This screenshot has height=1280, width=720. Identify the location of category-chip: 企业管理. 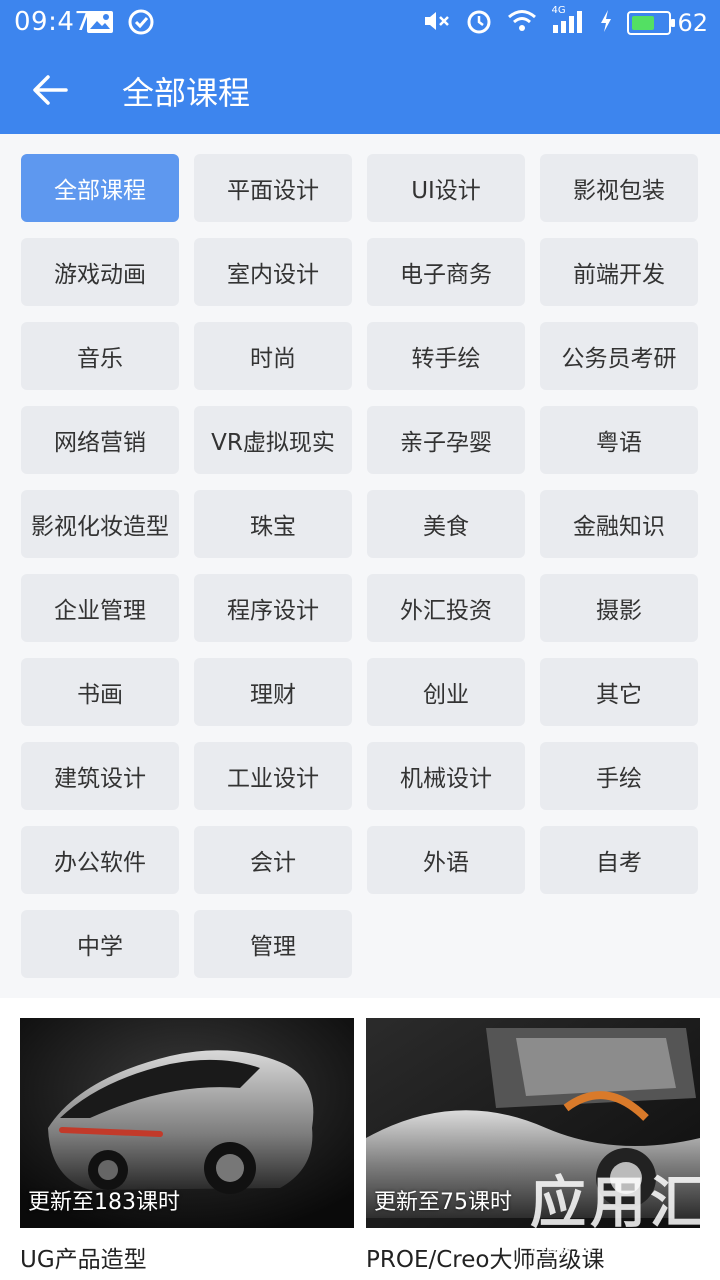
(100, 608).